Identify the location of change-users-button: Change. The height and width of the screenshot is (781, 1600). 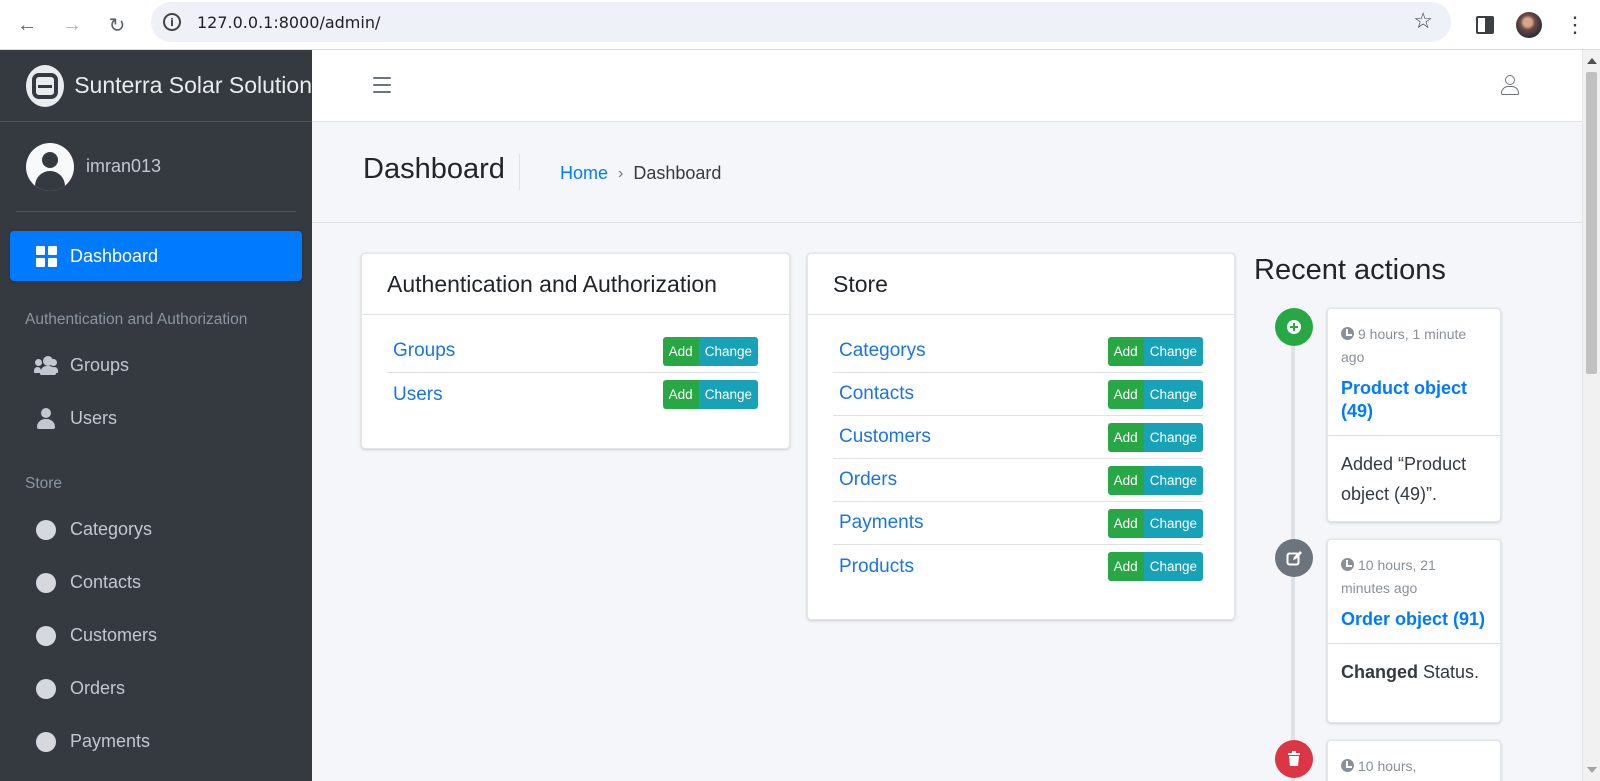
(728, 394).